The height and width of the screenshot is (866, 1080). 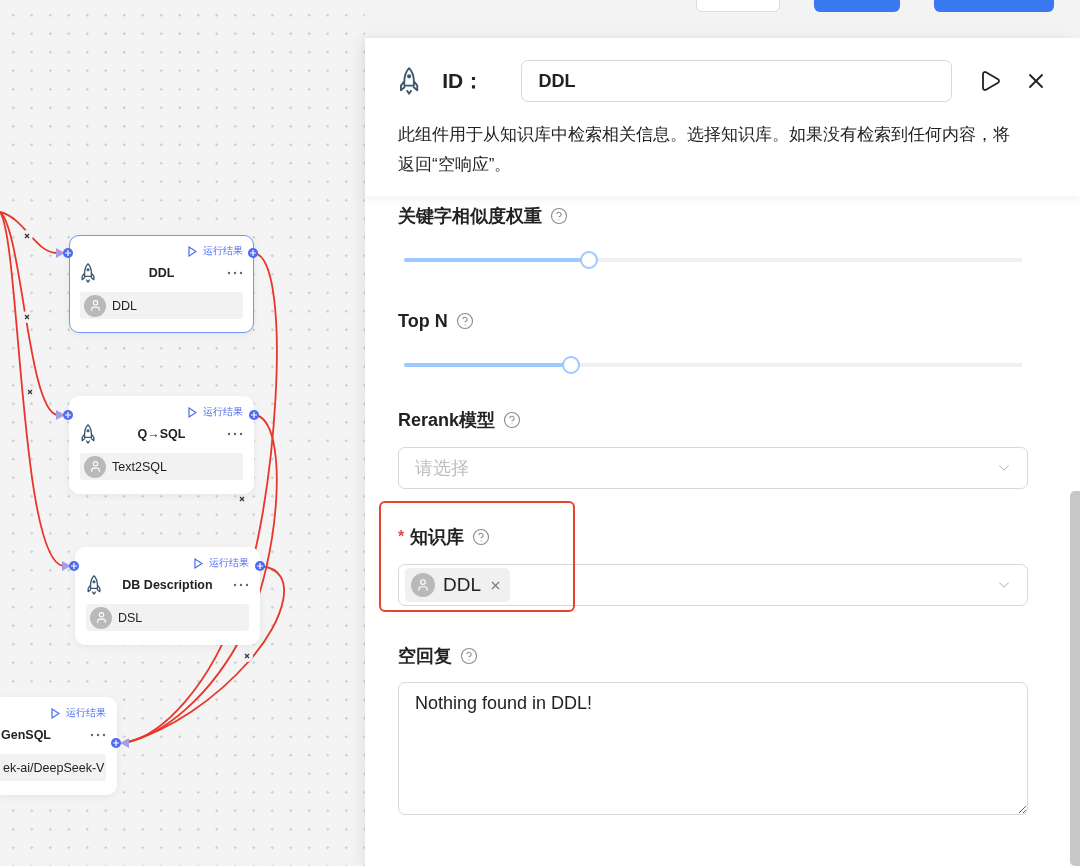 I want to click on node-title: DB Description, so click(x=167, y=585).